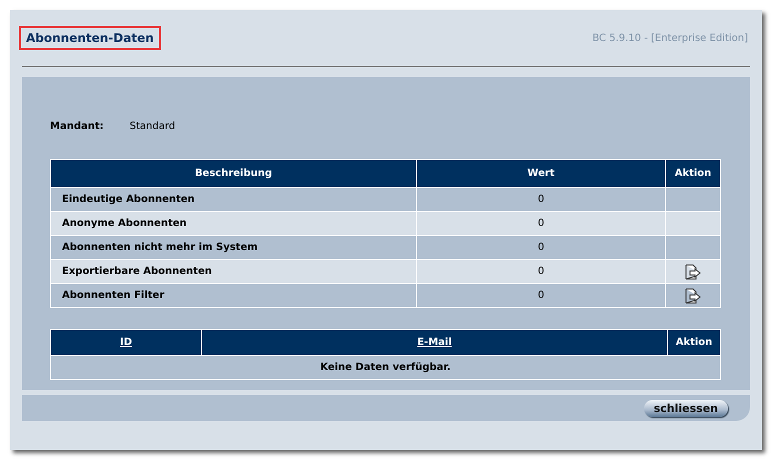 This screenshot has height=460, width=772. Describe the element at coordinates (233, 224) in the screenshot. I see `table-cell: Anonyme Abonnenten` at that location.